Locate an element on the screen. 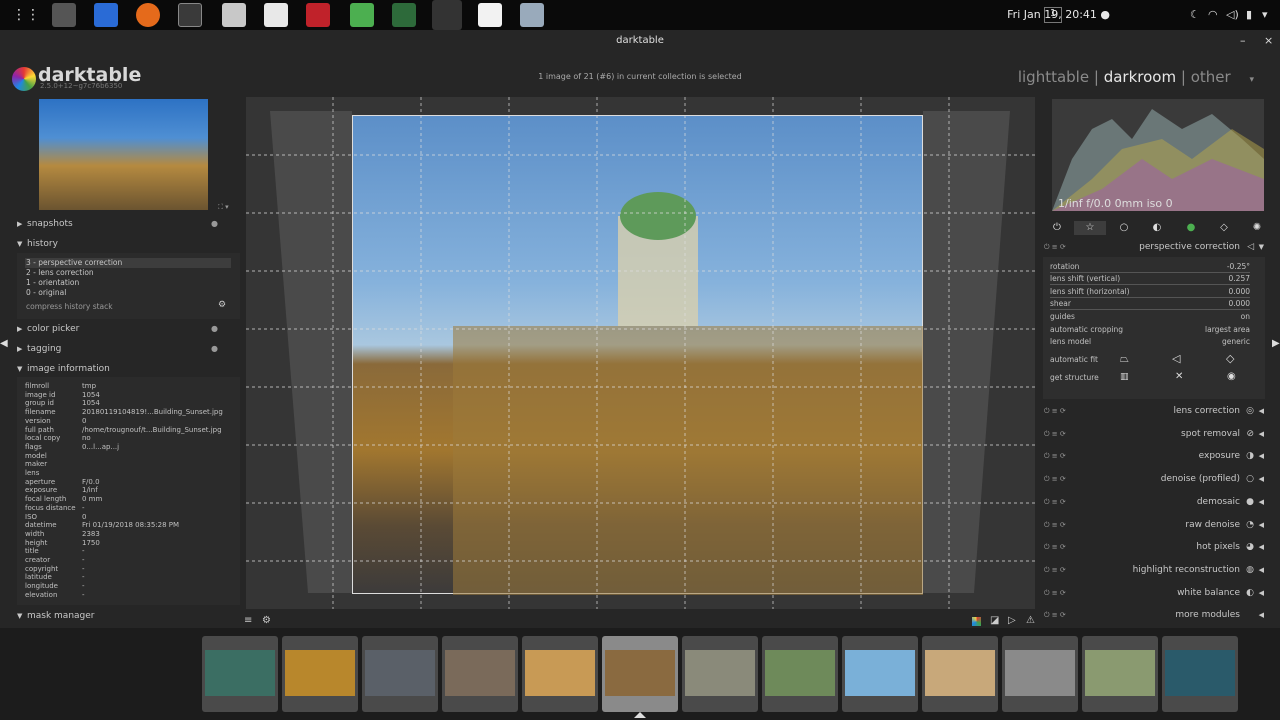 Image resolution: width=1280 pixels, height=720 pixels. module-header: ⏻ ≡ ⟳ exposure ◑ ◀ is located at coordinates (1154, 456).